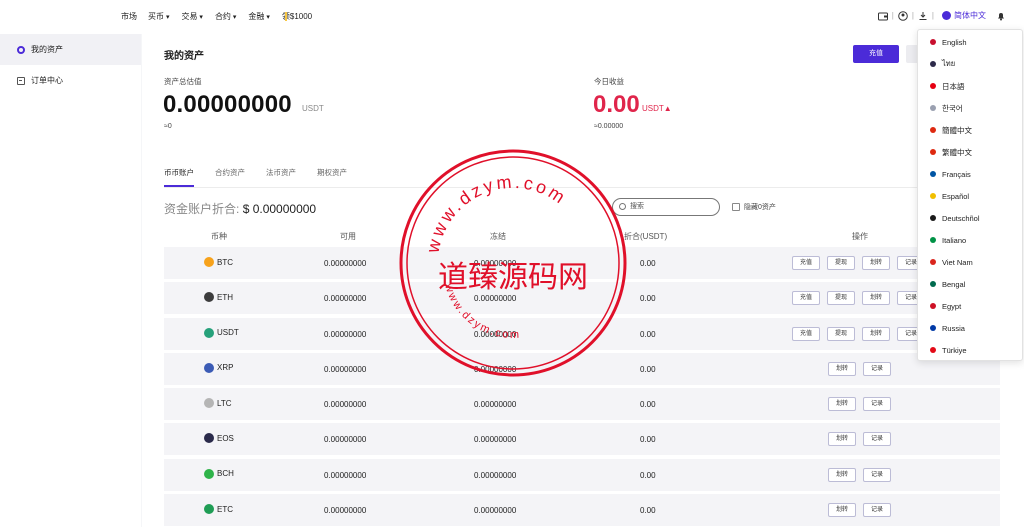 This screenshot has width=1024, height=527. Describe the element at coordinates (258, 16) in the screenshot. I see `nav-finance: 金融` at that location.